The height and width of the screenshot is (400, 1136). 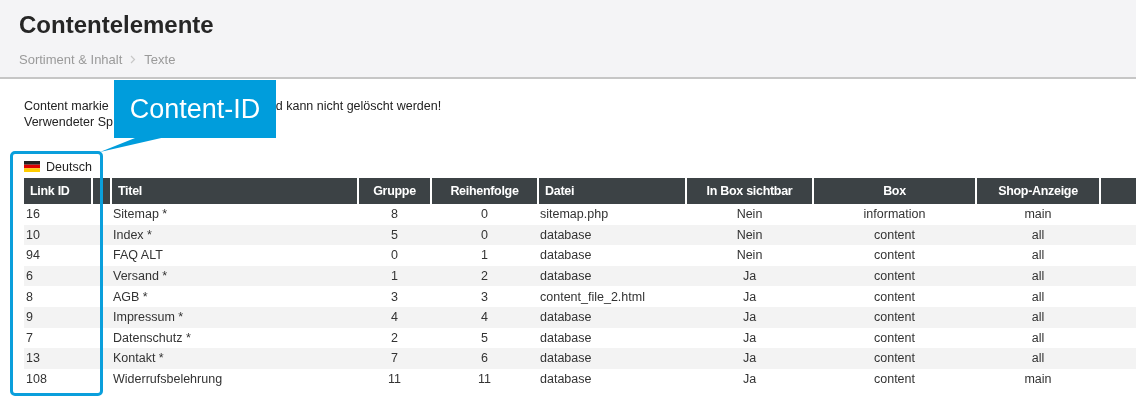 I want to click on table-cell: 108, so click(x=36, y=379).